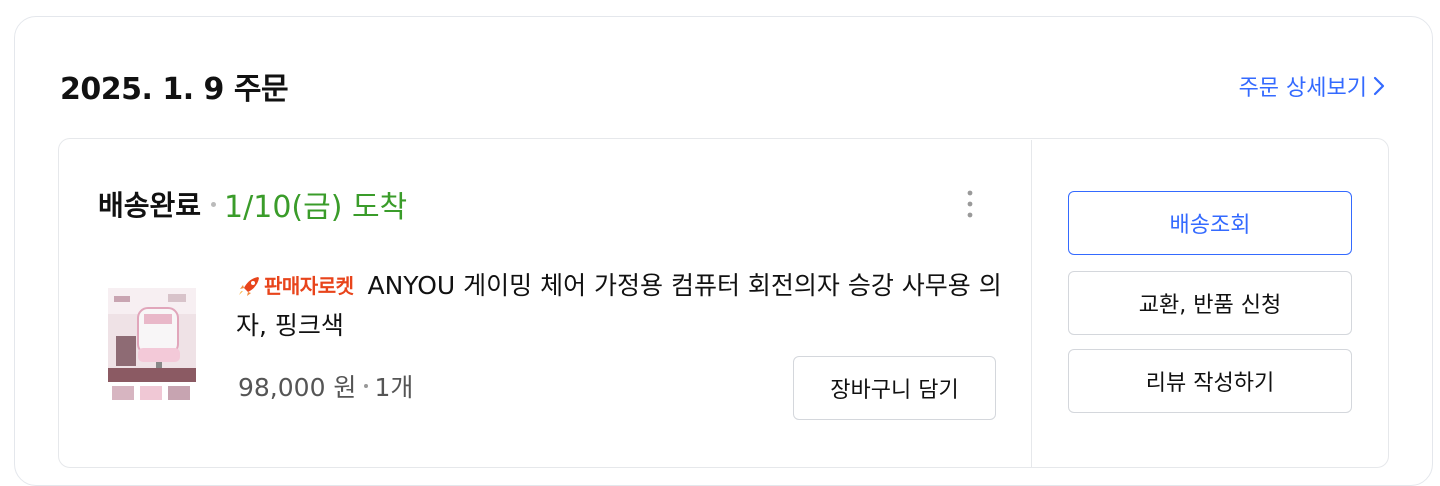  Describe the element at coordinates (1210, 303) in the screenshot. I see `exchange-return-button: 교환, 반품 신청` at that location.